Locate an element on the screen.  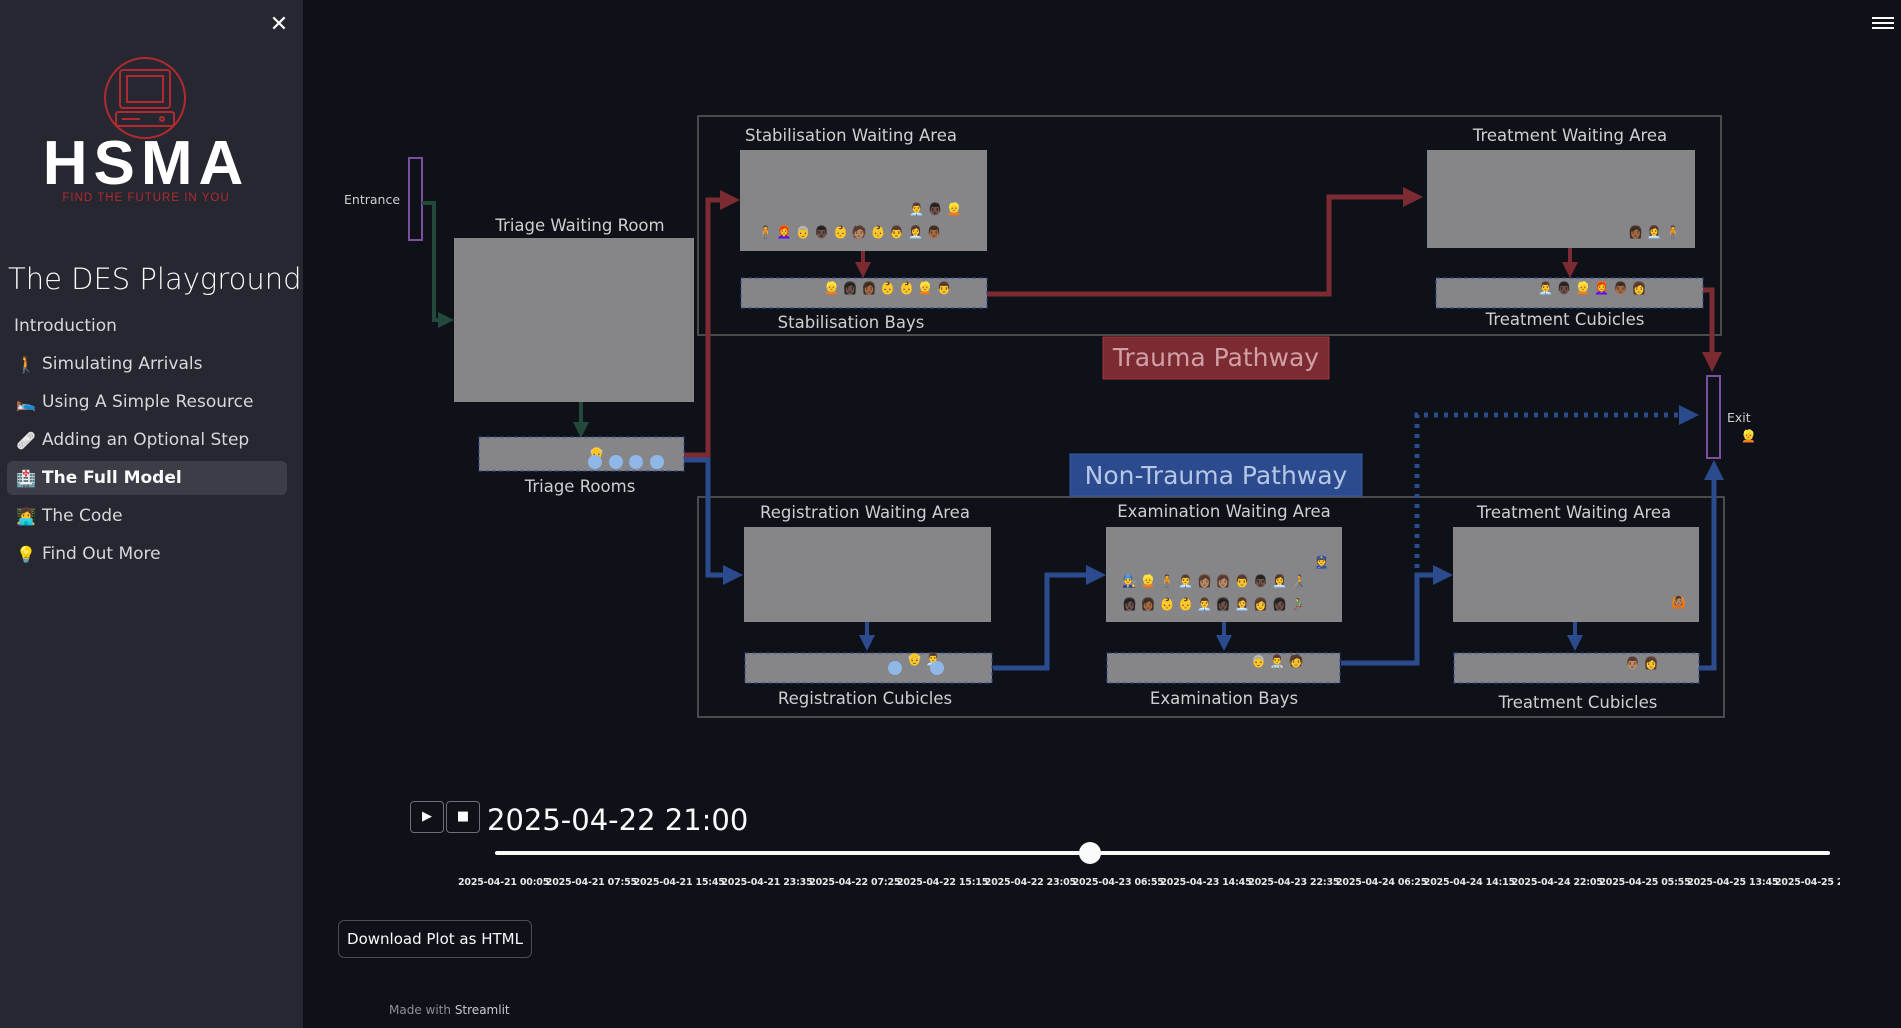
non-trauma-pathway-title: Non-Trauma Pathway is located at coordinates (1216, 475).